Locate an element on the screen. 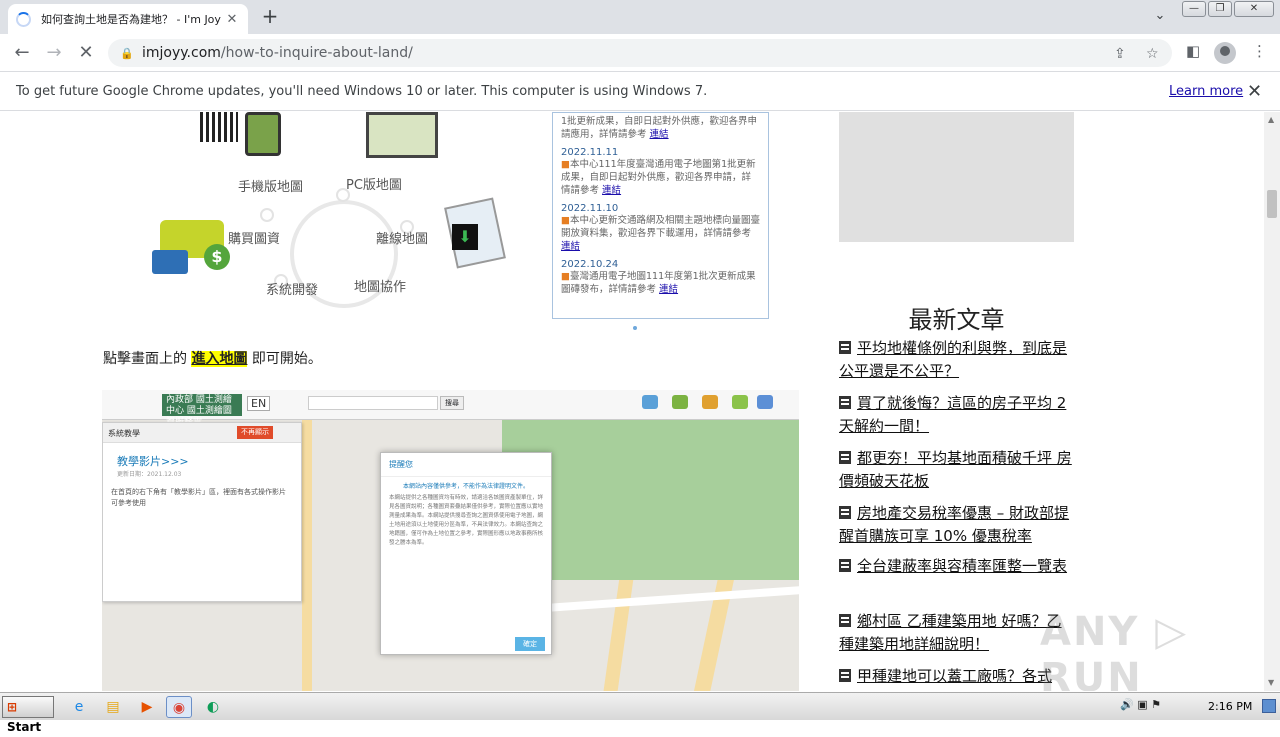  window-close-button: ✕ is located at coordinates (1254, 9).